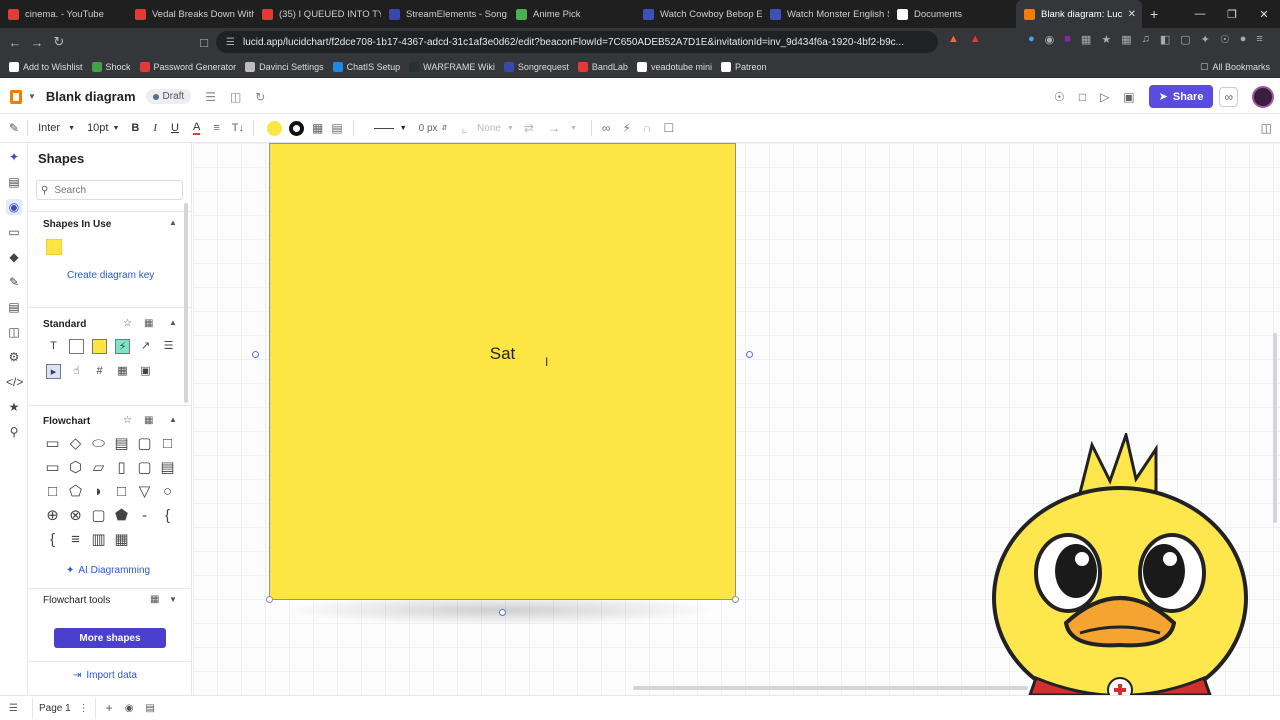 The image size is (1280, 720). I want to click on reload-icon: ↻, so click(59, 42).